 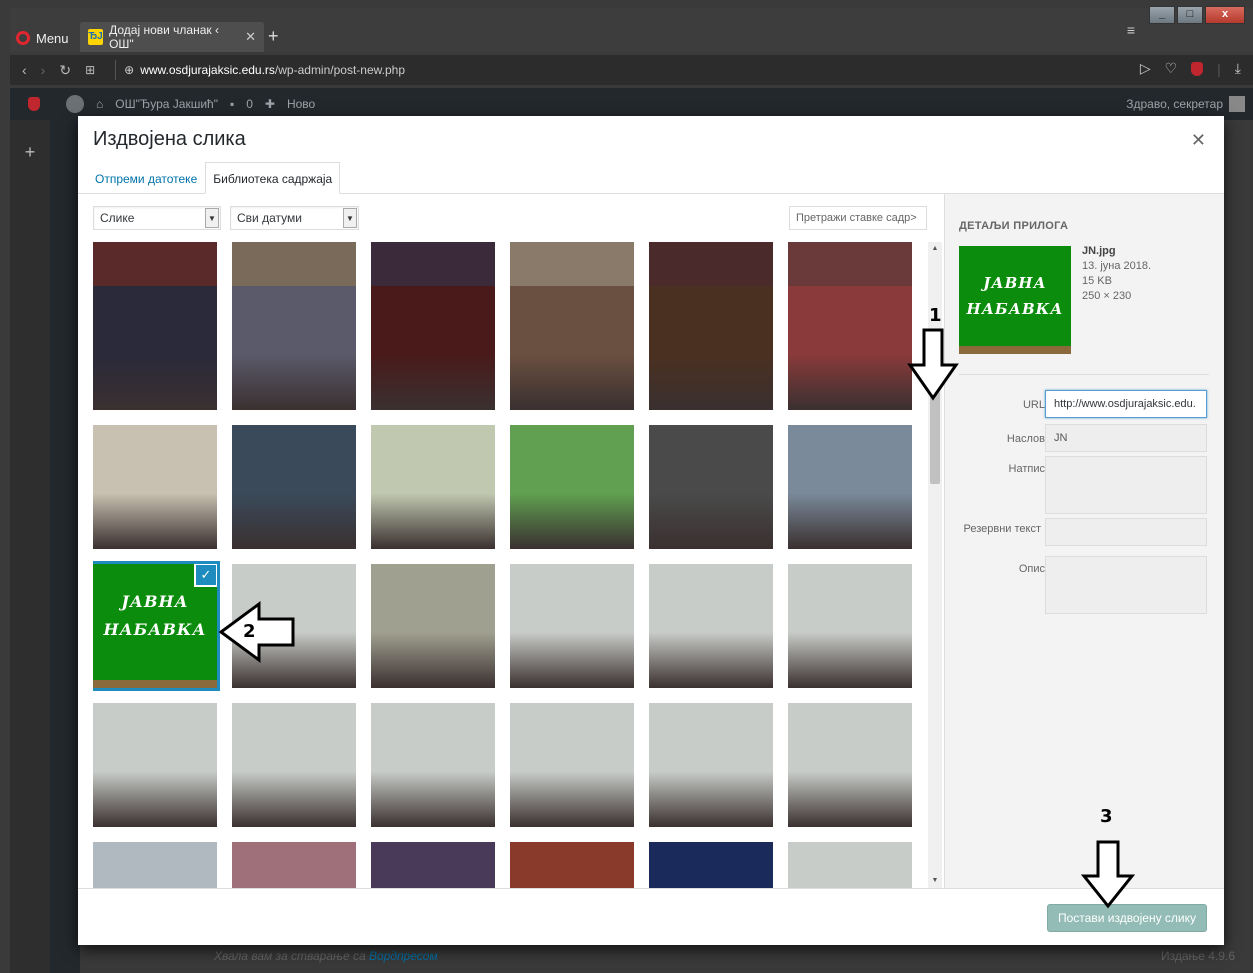 What do you see at coordinates (1197, 68) in the screenshot?
I see `ublock-icon` at bounding box center [1197, 68].